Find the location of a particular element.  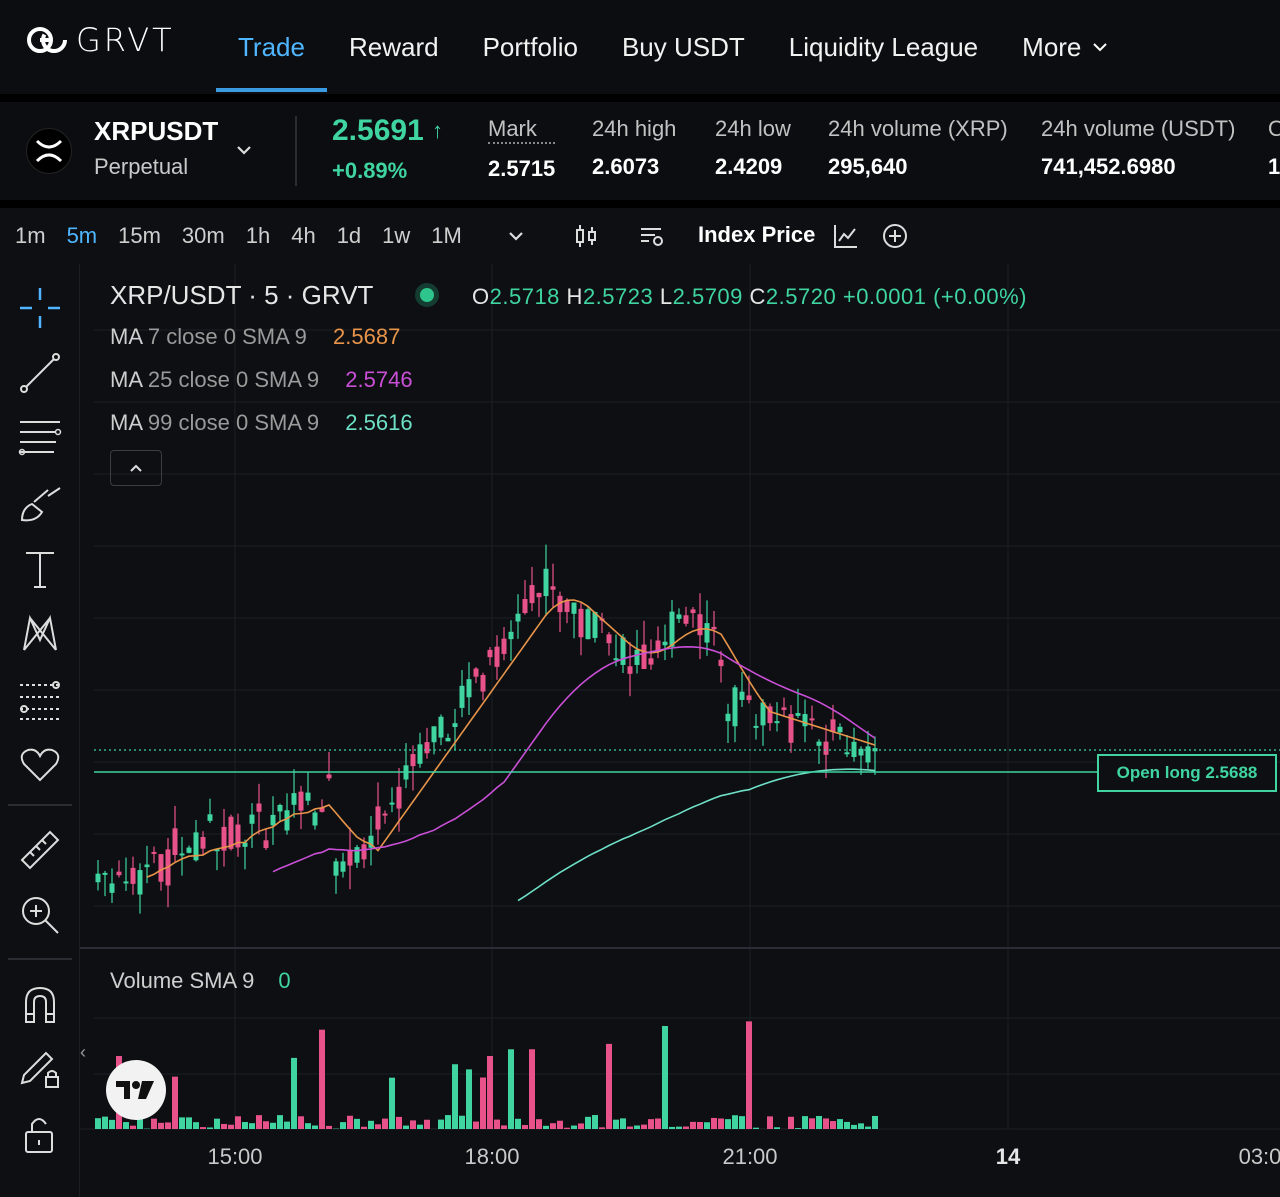

timeframe-1M: 1M is located at coordinates (446, 236).